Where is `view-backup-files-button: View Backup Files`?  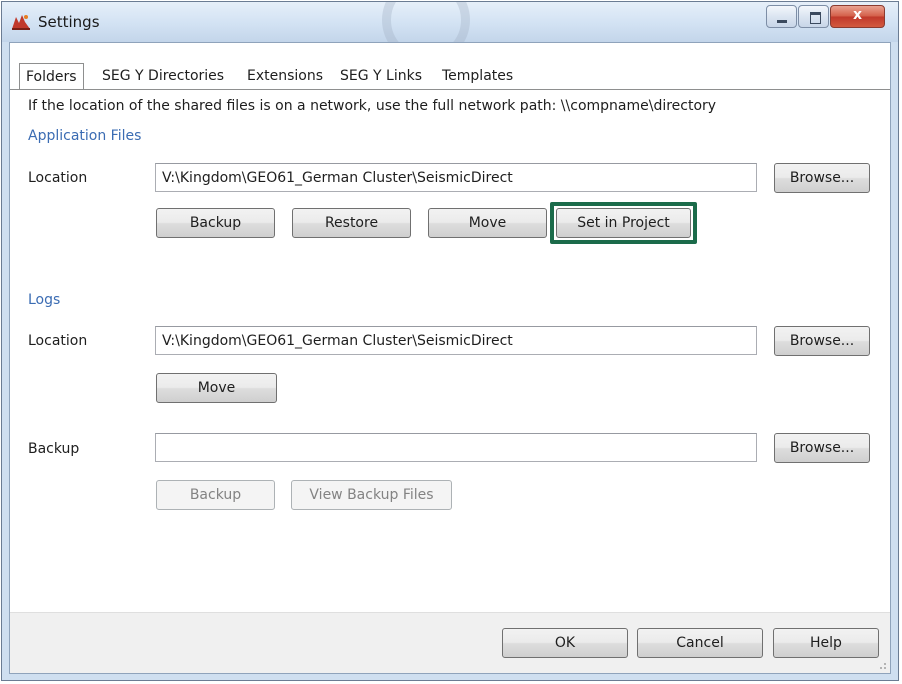 view-backup-files-button: View Backup Files is located at coordinates (371, 495).